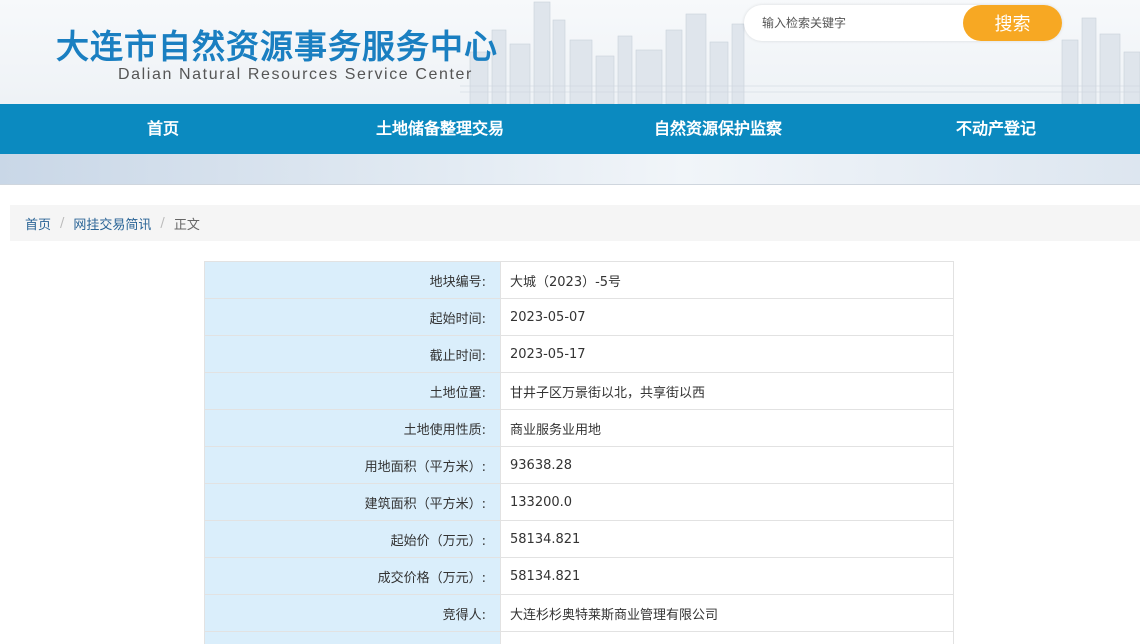 This screenshot has height=644, width=1140. Describe the element at coordinates (186, 225) in the screenshot. I see `breadcrumb-current: 正文` at that location.